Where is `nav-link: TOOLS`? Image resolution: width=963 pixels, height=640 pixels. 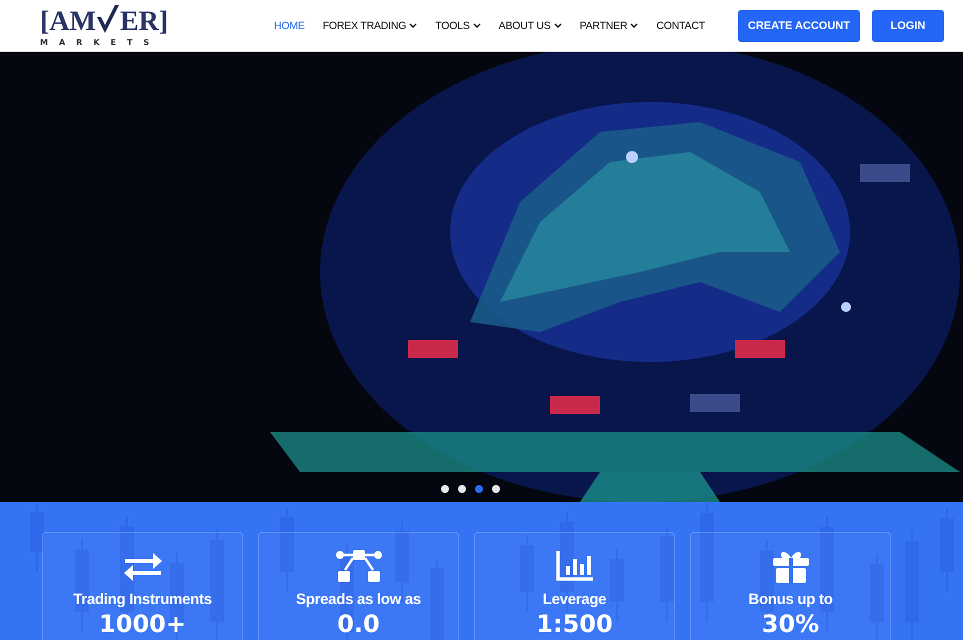
nav-link: TOOLS is located at coordinates (458, 26).